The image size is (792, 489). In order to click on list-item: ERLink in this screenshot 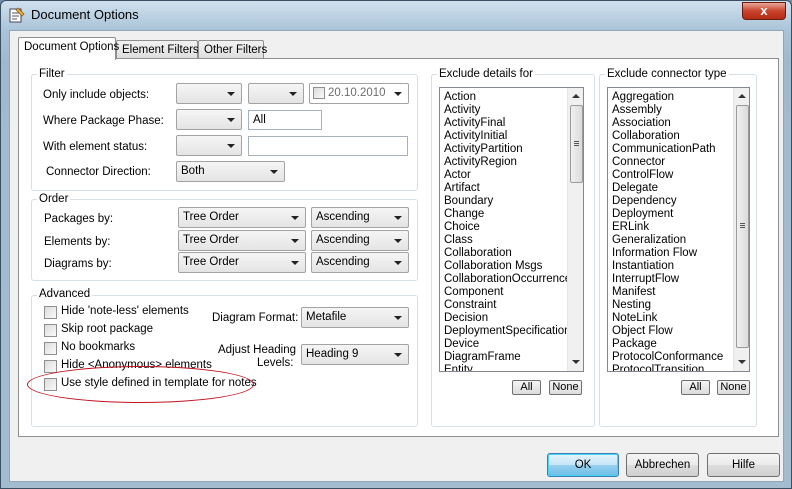, I will do `click(630, 227)`.